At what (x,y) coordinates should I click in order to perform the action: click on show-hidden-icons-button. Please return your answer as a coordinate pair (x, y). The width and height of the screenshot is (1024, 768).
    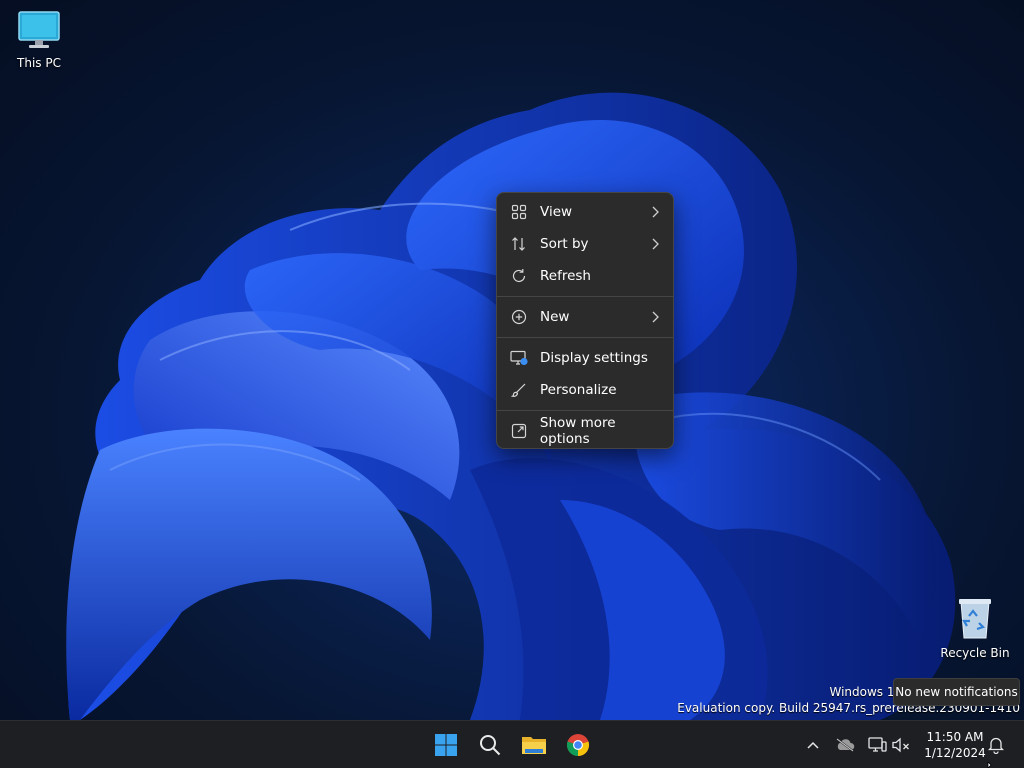
    Looking at the image, I should click on (813, 745).